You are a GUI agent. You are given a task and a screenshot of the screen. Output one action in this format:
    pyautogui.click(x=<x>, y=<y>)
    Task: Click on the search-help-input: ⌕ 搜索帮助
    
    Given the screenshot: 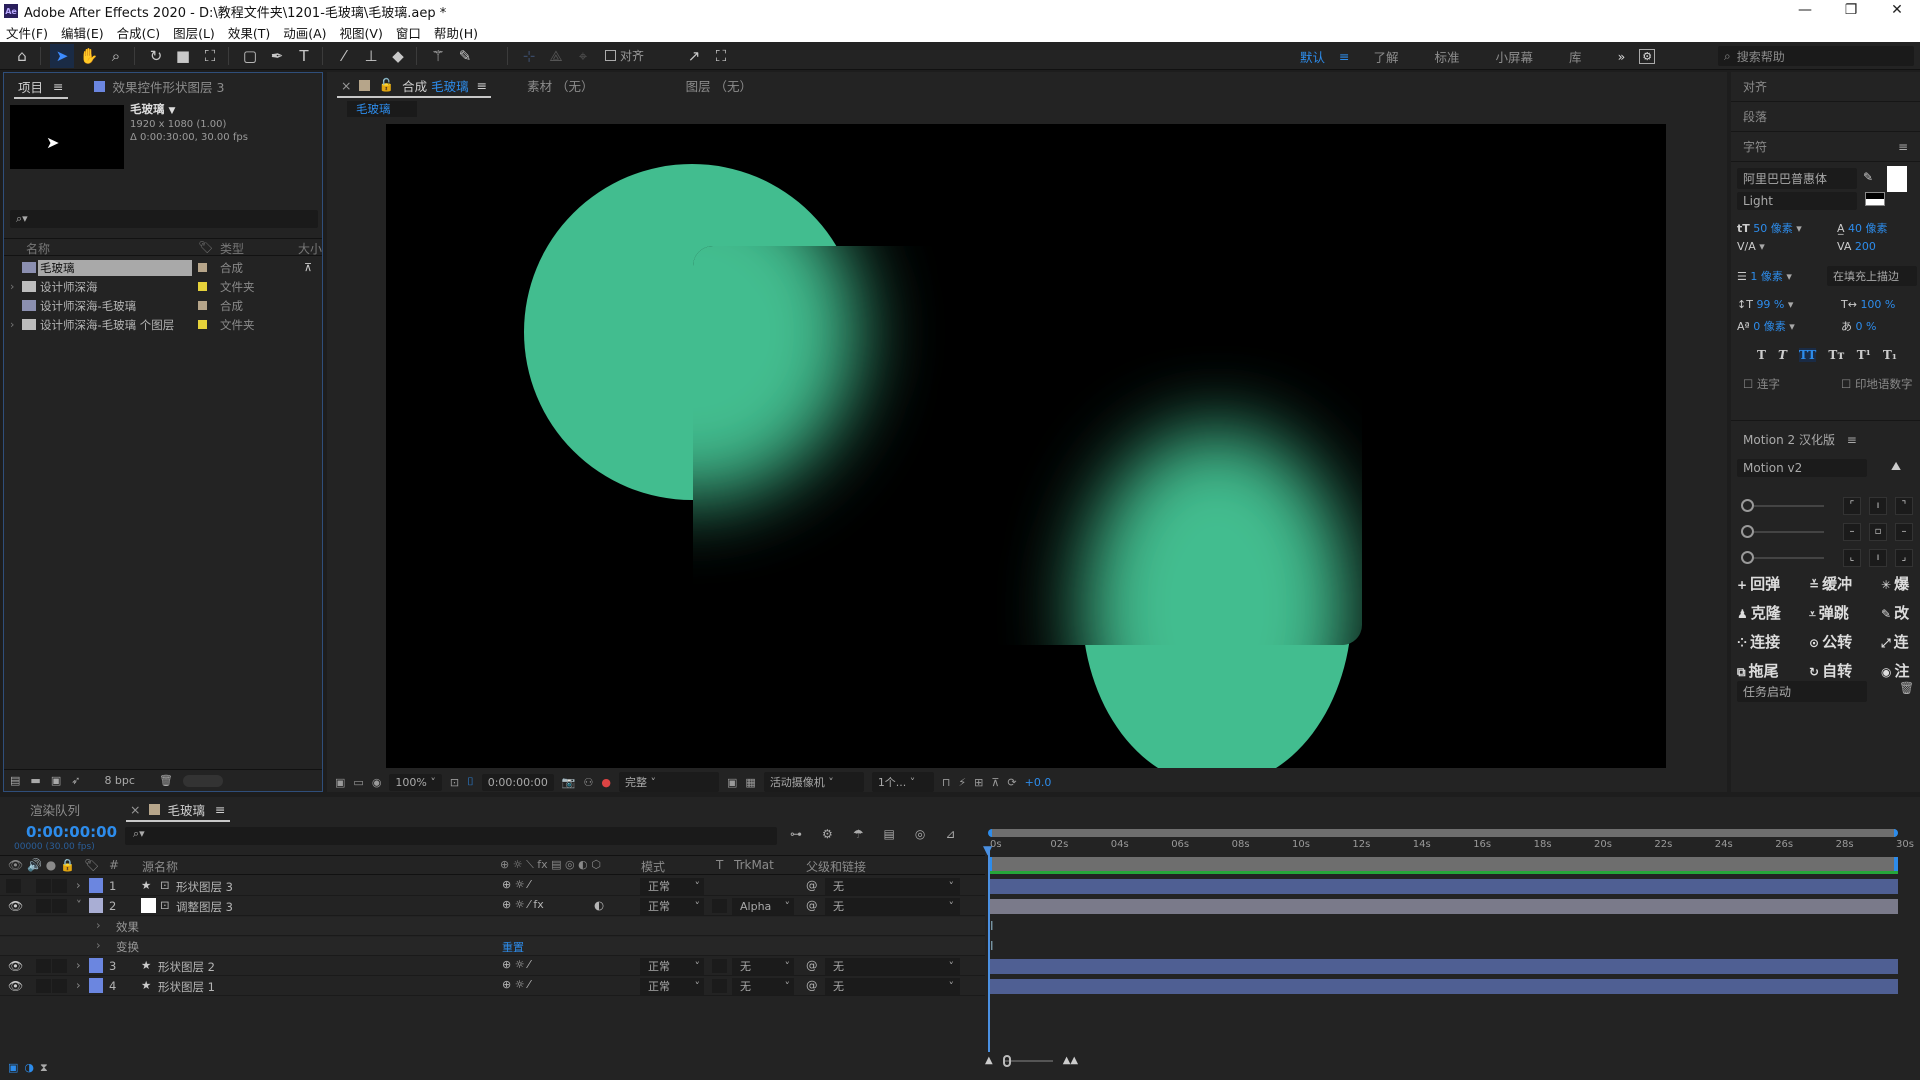 What is the action you would take?
    pyautogui.click(x=1816, y=56)
    